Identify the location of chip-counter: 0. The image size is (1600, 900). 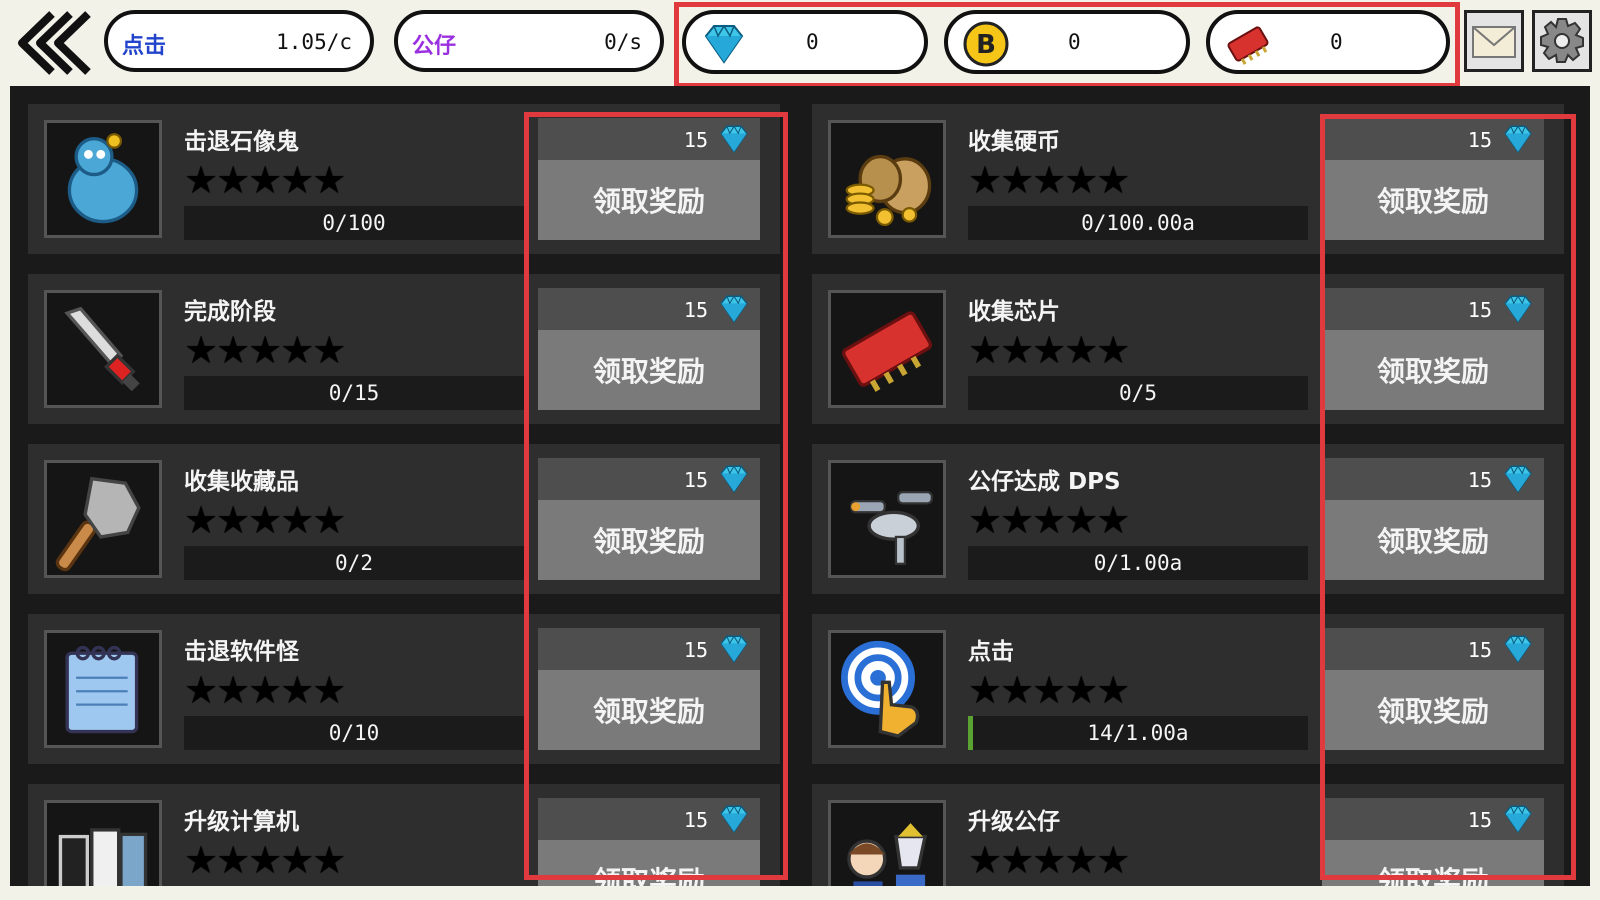
(1328, 42).